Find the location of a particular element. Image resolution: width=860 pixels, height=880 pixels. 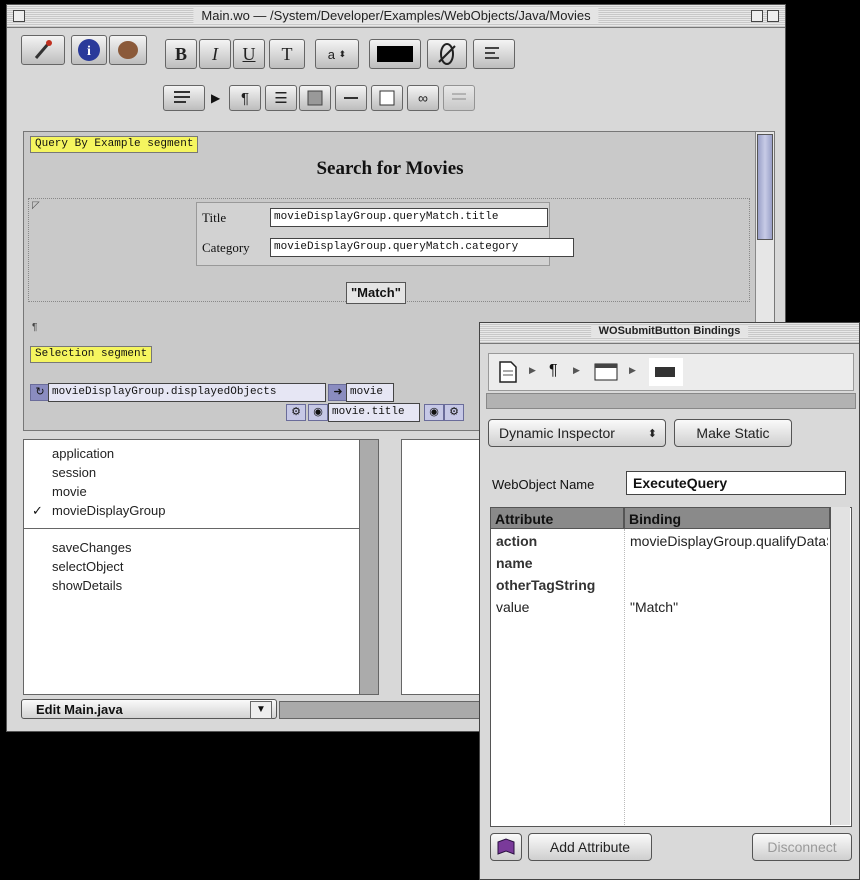

triangle-icon: ▶ is located at coordinates (216, 98).